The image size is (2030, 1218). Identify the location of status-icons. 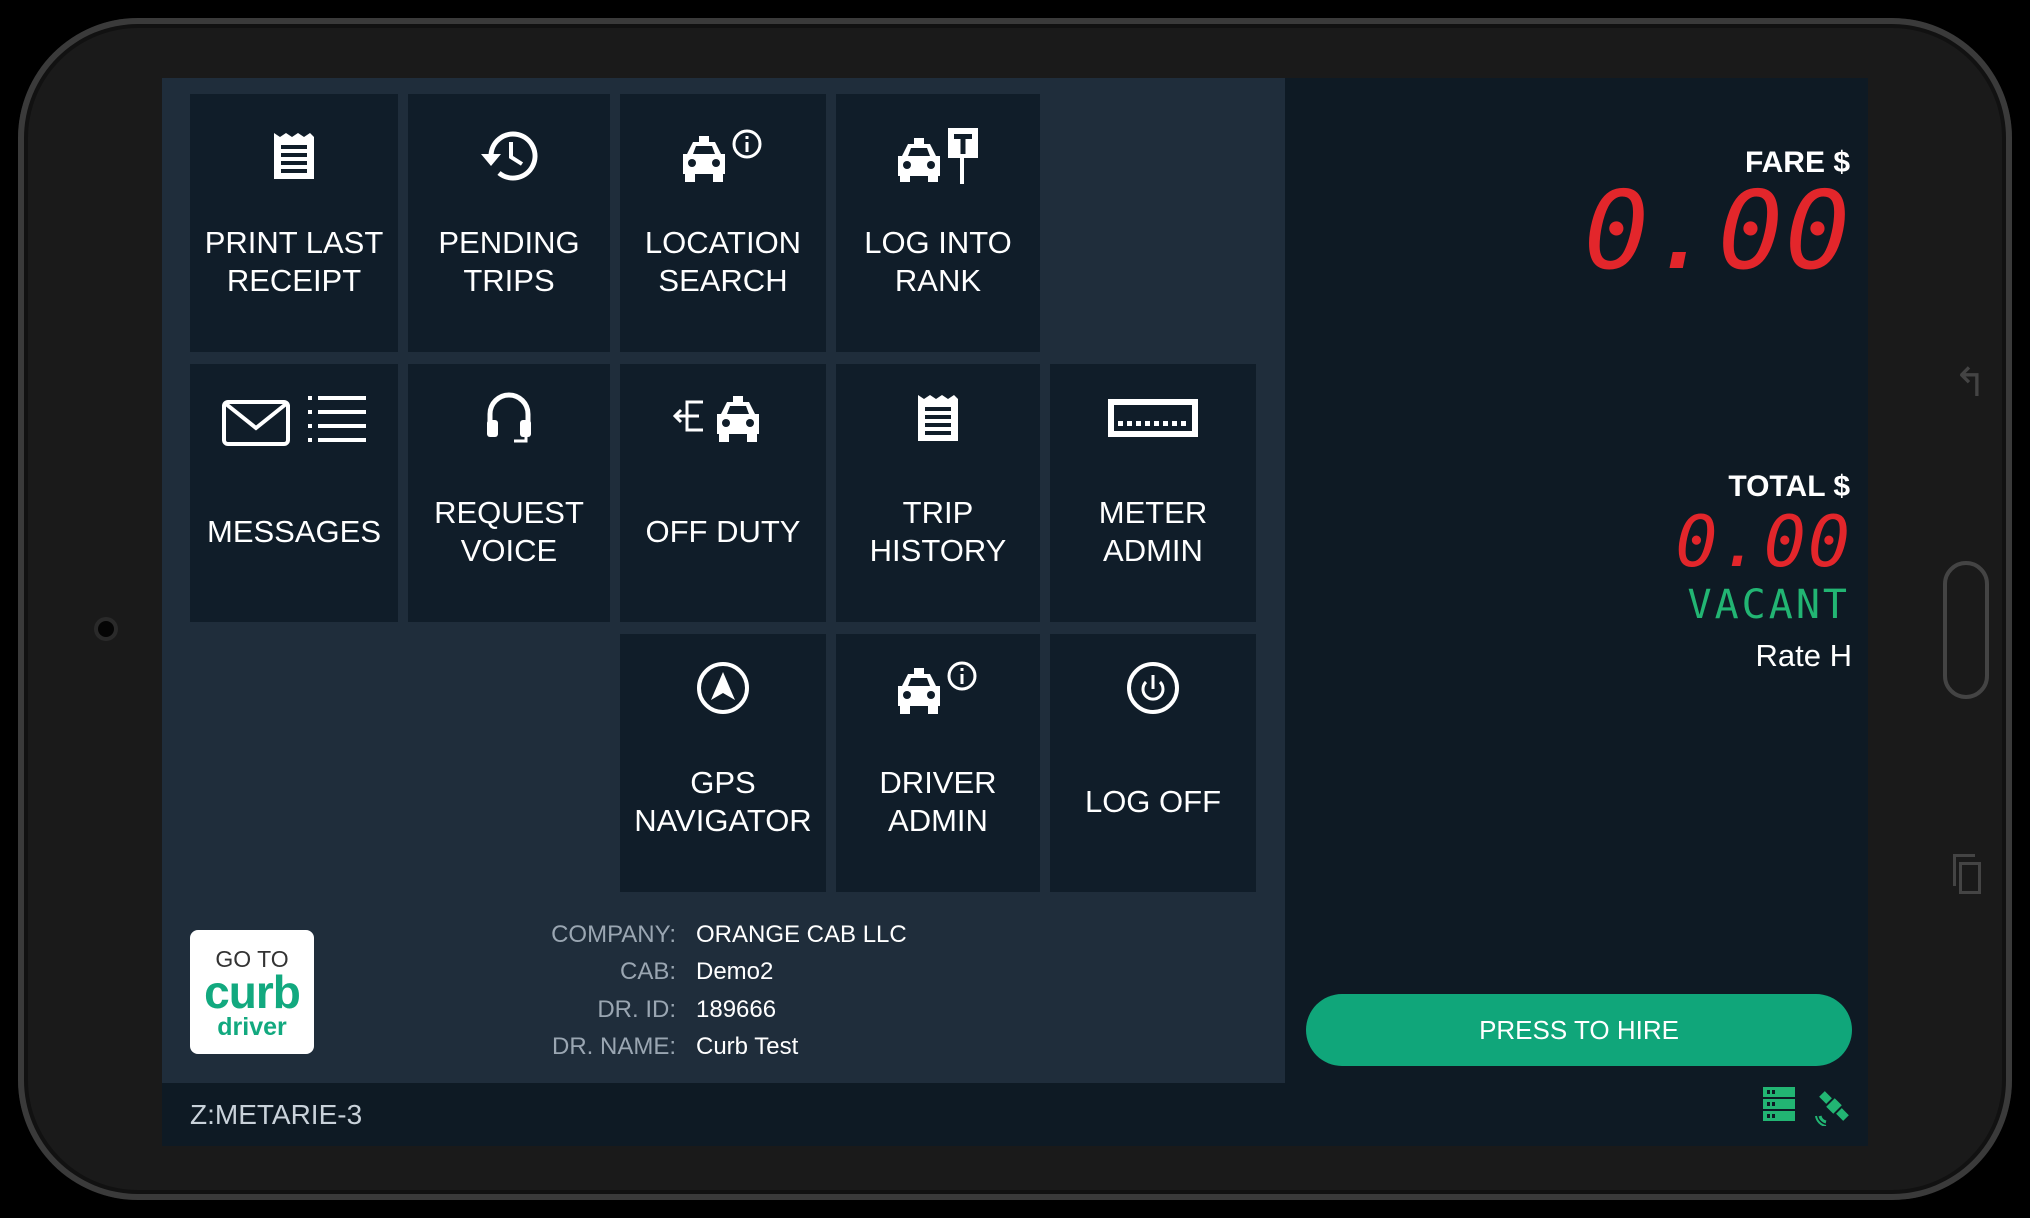
(1808, 1108).